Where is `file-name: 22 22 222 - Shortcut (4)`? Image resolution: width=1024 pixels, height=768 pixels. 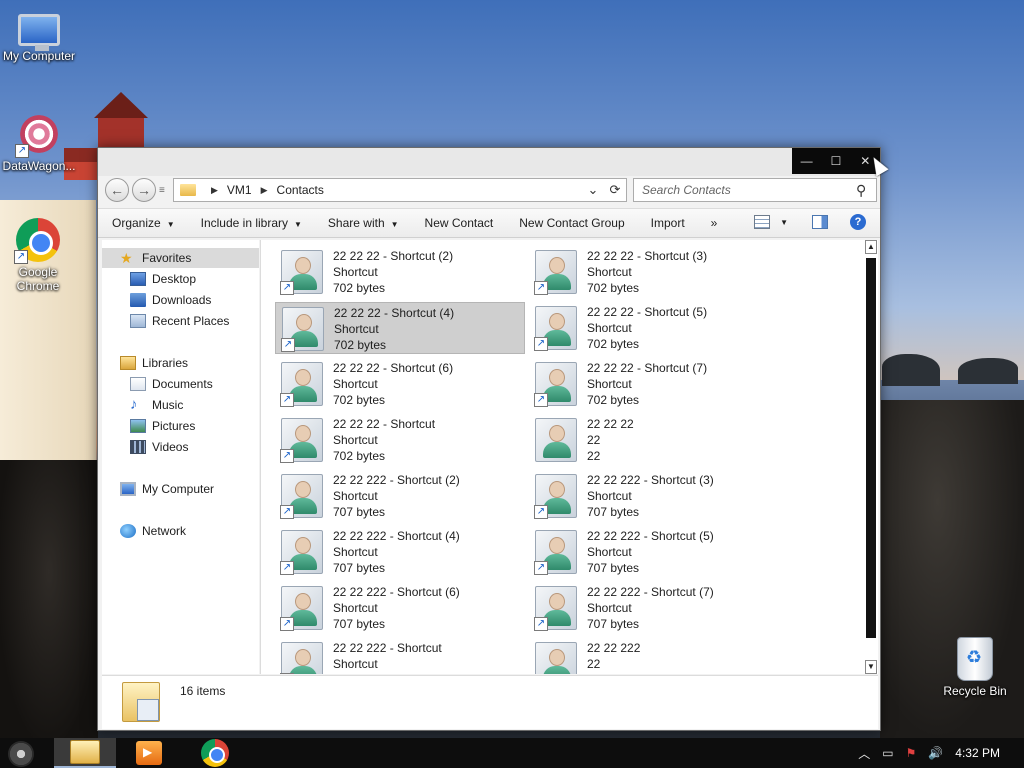
file-name: 22 22 222 - Shortcut (4) is located at coordinates (396, 536).